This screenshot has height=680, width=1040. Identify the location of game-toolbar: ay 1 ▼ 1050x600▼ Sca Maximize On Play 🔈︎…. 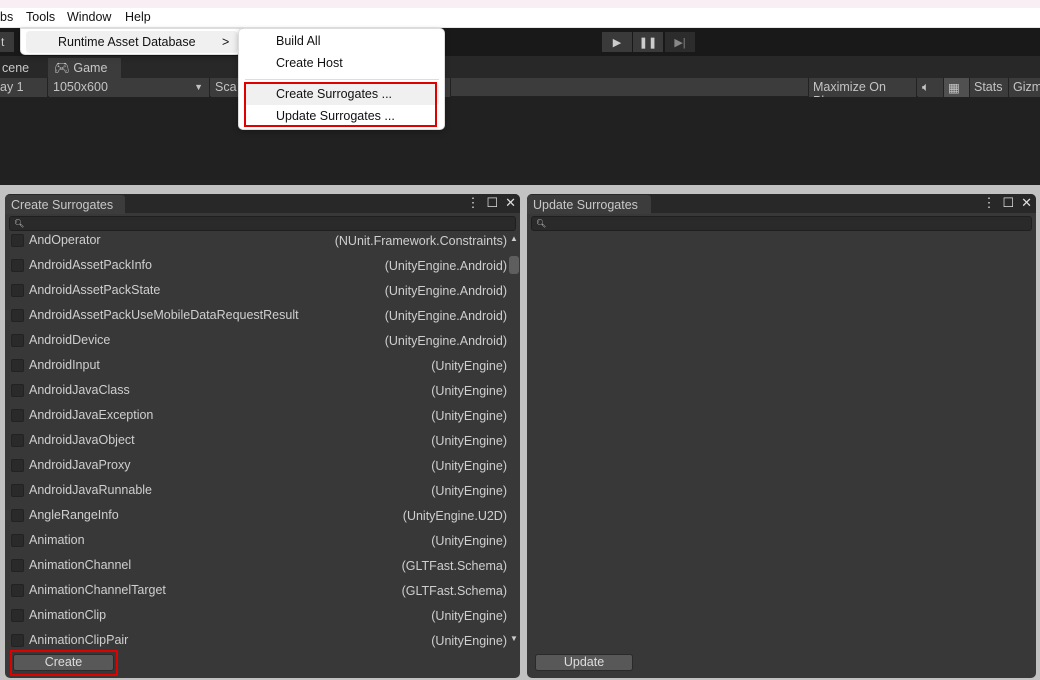
(520, 93).